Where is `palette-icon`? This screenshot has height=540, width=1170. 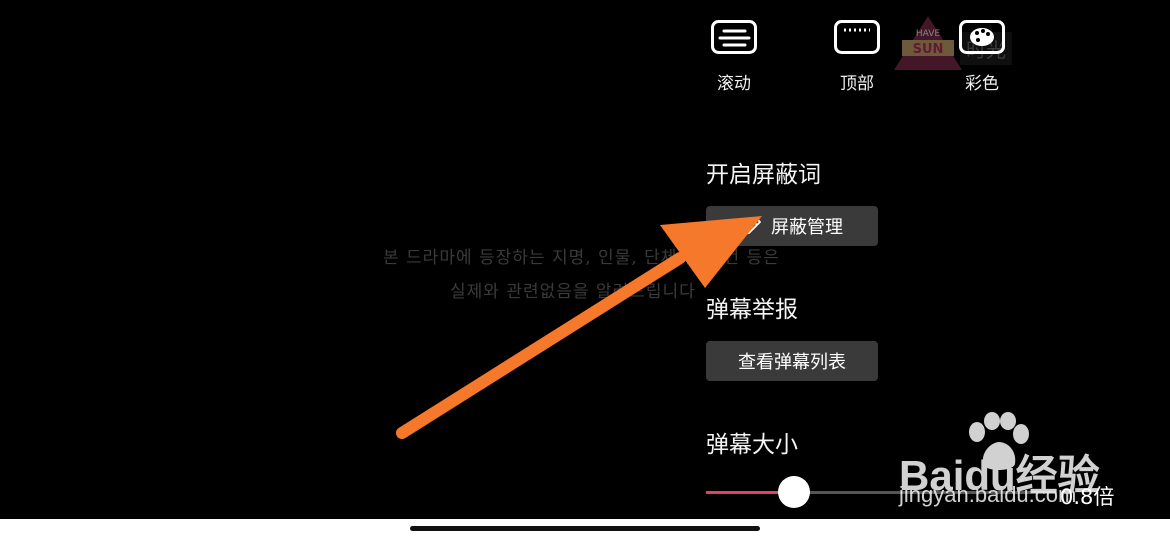
palette-icon is located at coordinates (982, 37).